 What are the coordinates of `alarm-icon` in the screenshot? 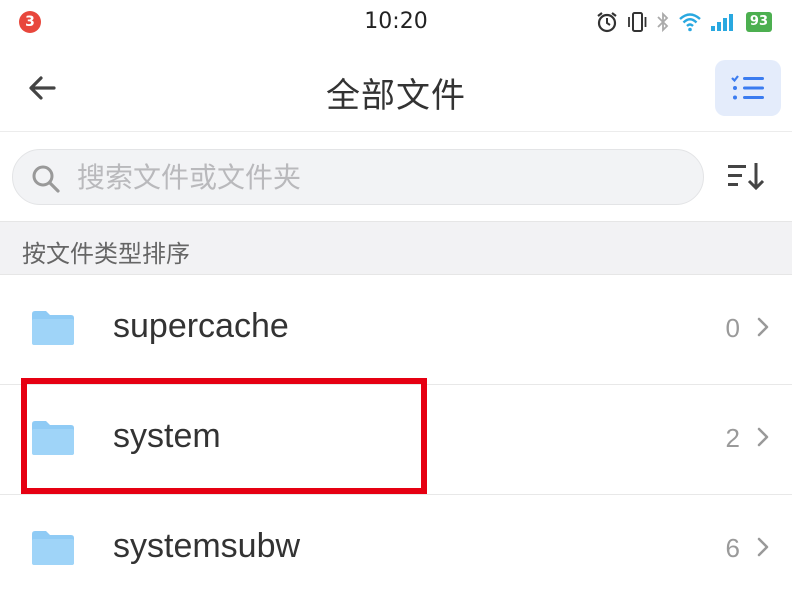 It's located at (607, 22).